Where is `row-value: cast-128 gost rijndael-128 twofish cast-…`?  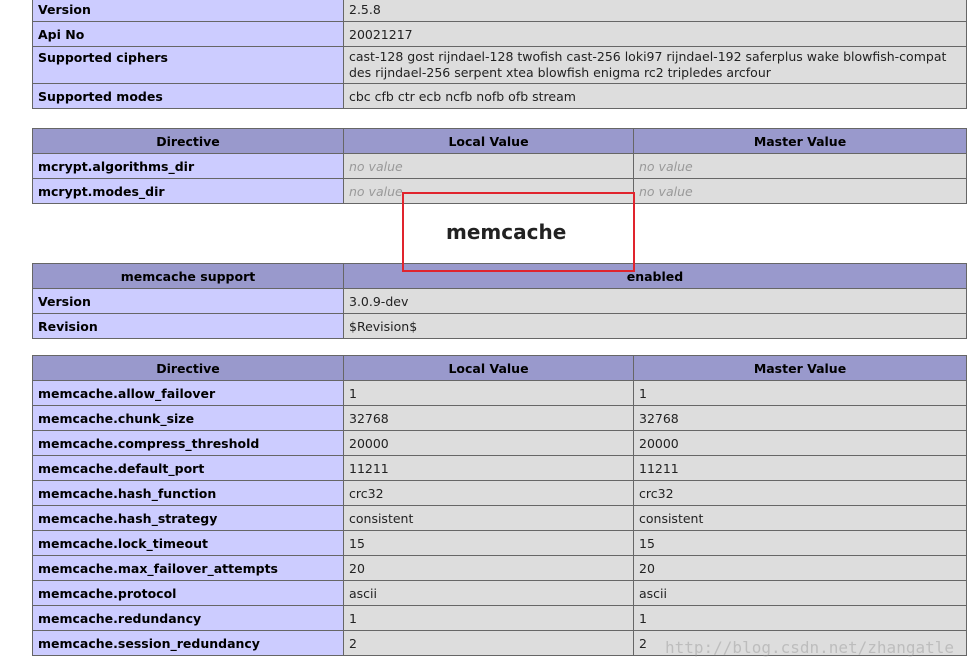 row-value: cast-128 gost rijndael-128 twofish cast-… is located at coordinates (655, 65).